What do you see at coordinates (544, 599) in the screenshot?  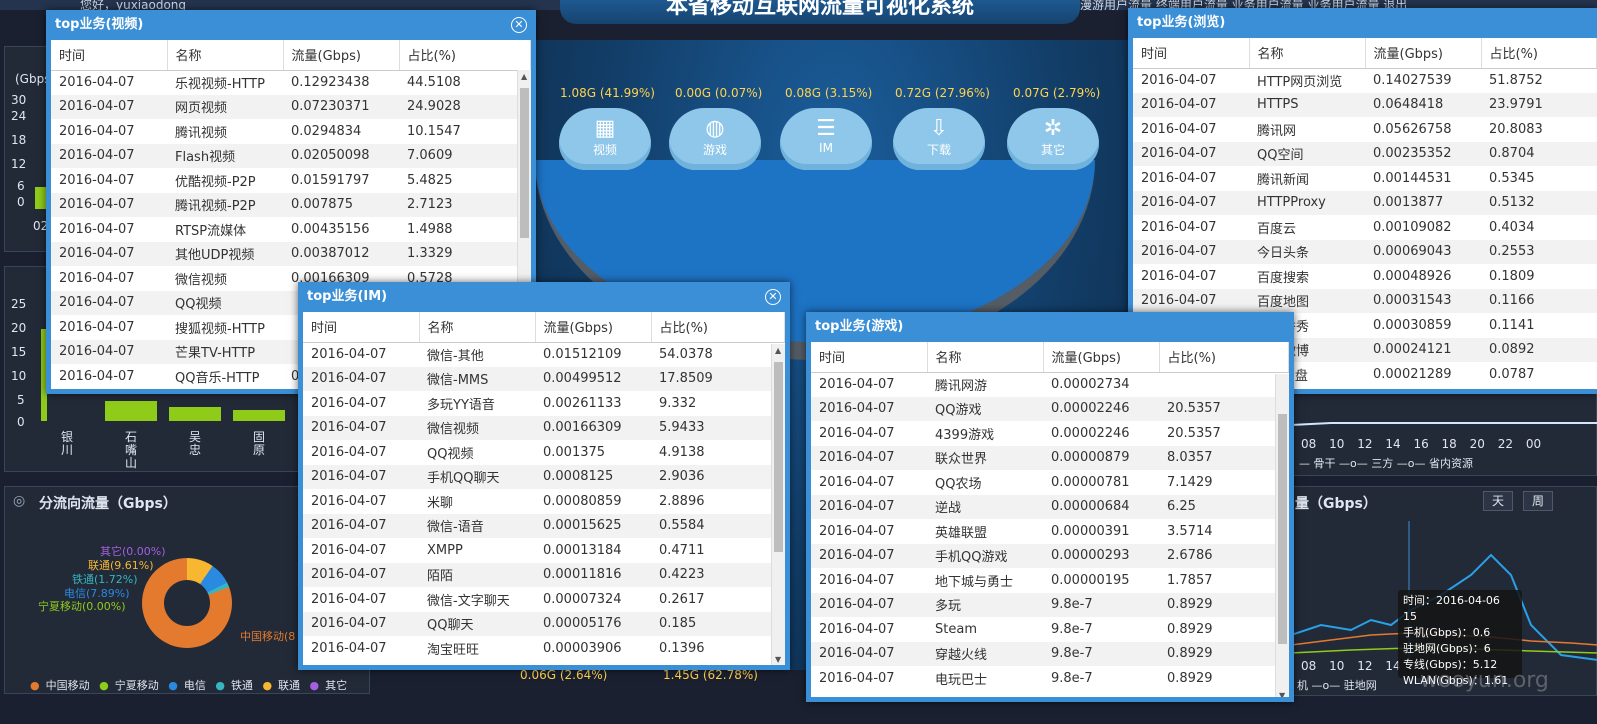 I see `table-row: 2016-04-07 微信-文字聊天 0.00007324 0.2617` at bounding box center [544, 599].